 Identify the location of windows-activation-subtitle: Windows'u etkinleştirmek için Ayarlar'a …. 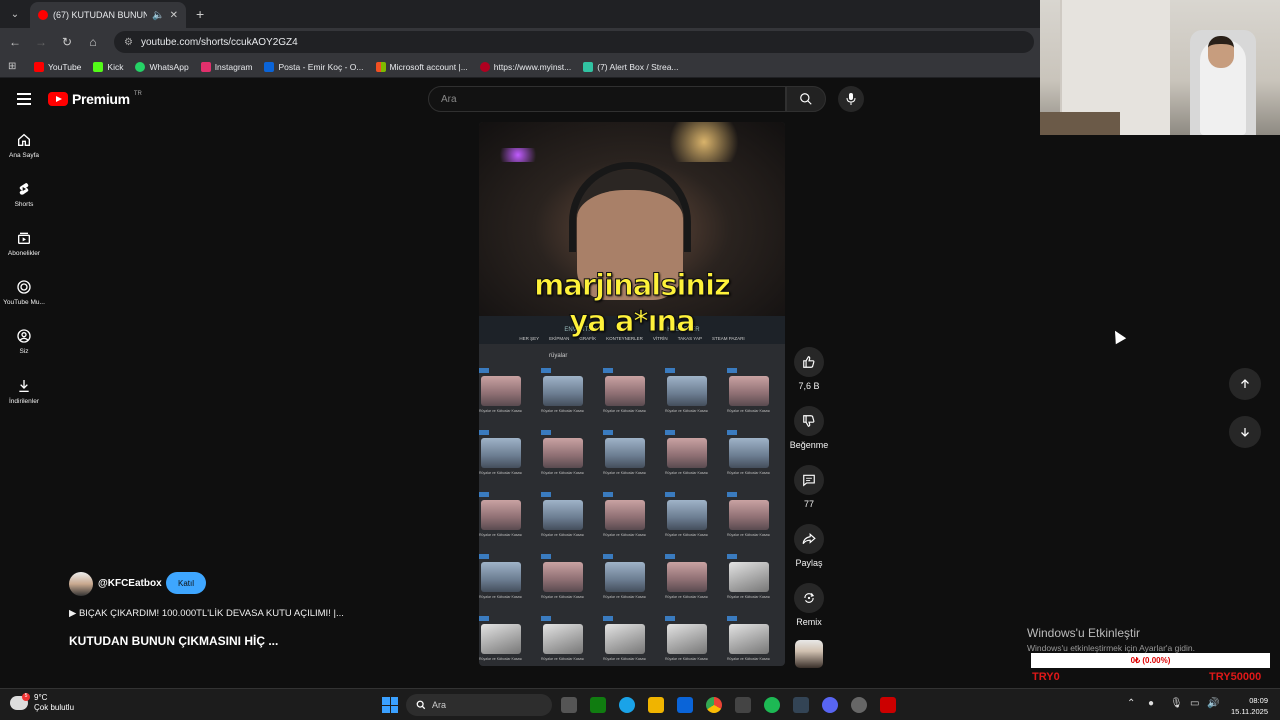
(1111, 648).